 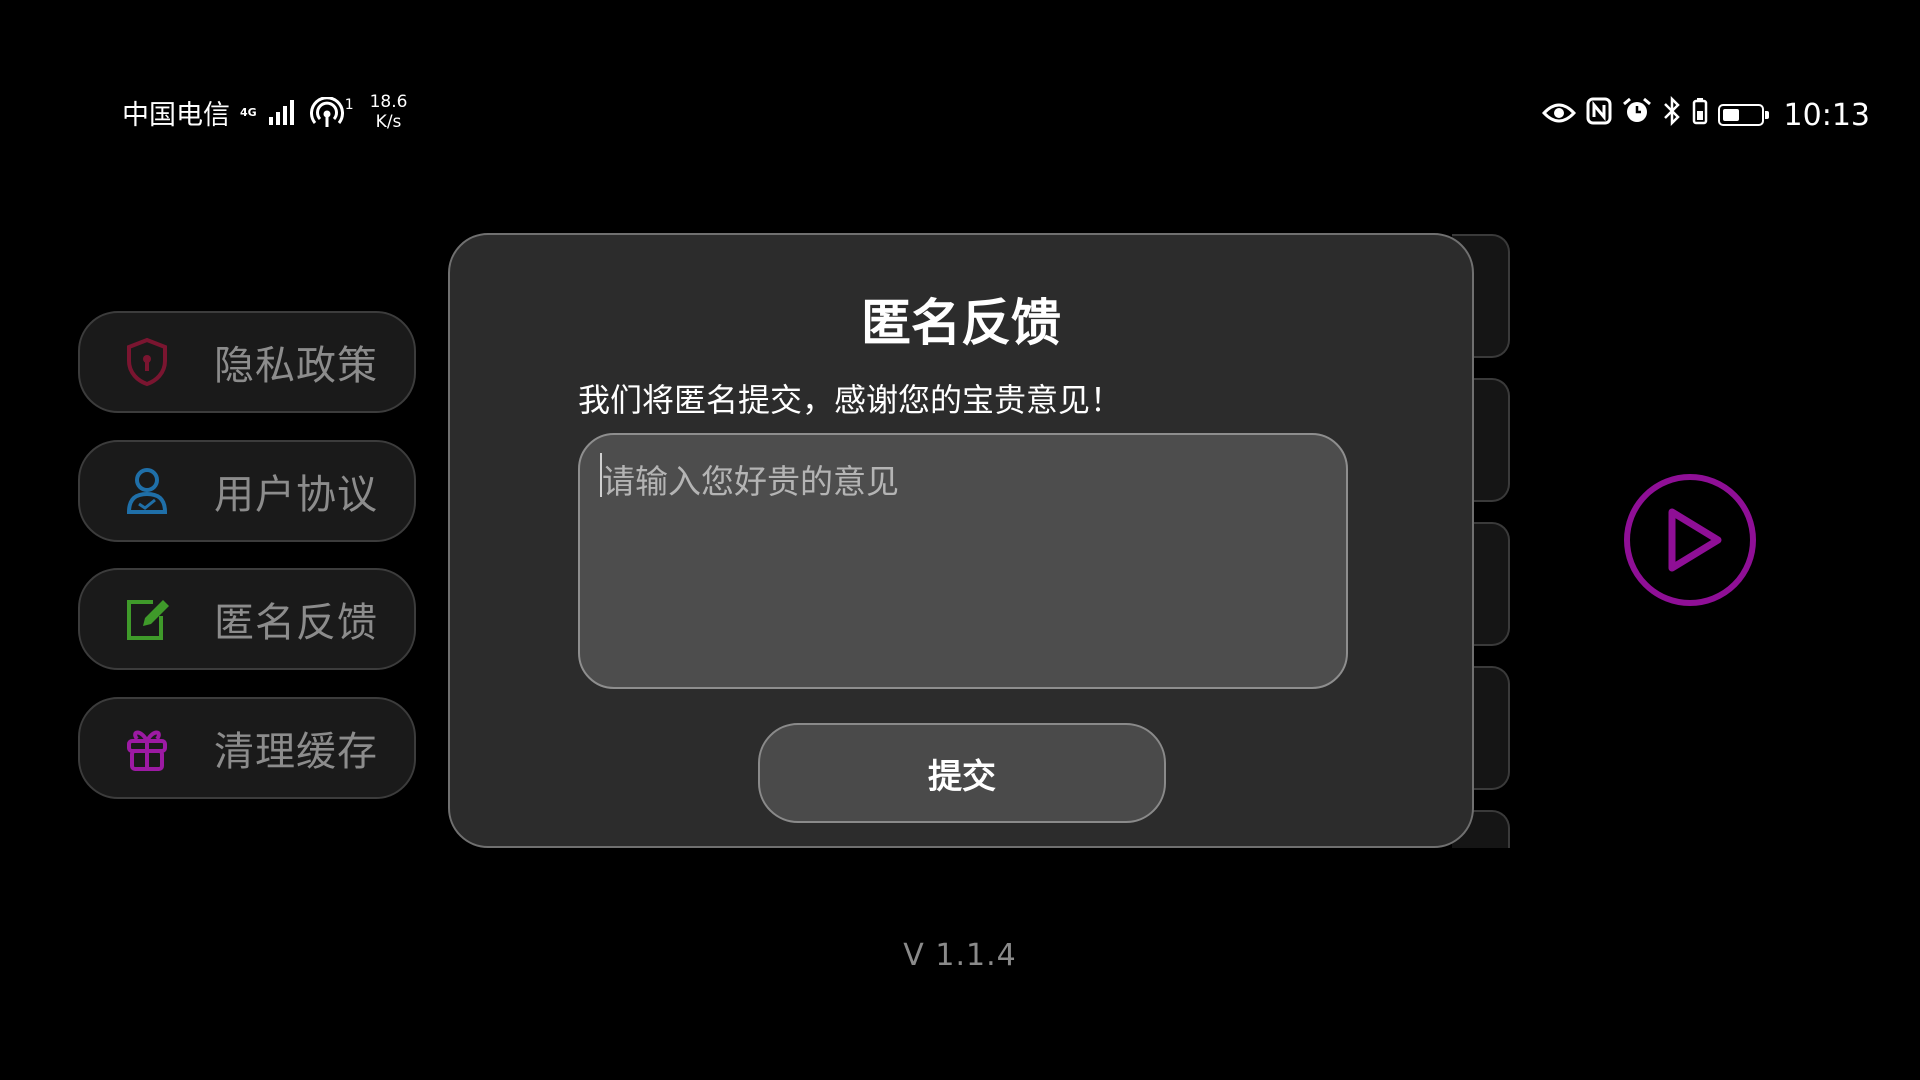 What do you see at coordinates (1743, 115) in the screenshot?
I see `battery-icon` at bounding box center [1743, 115].